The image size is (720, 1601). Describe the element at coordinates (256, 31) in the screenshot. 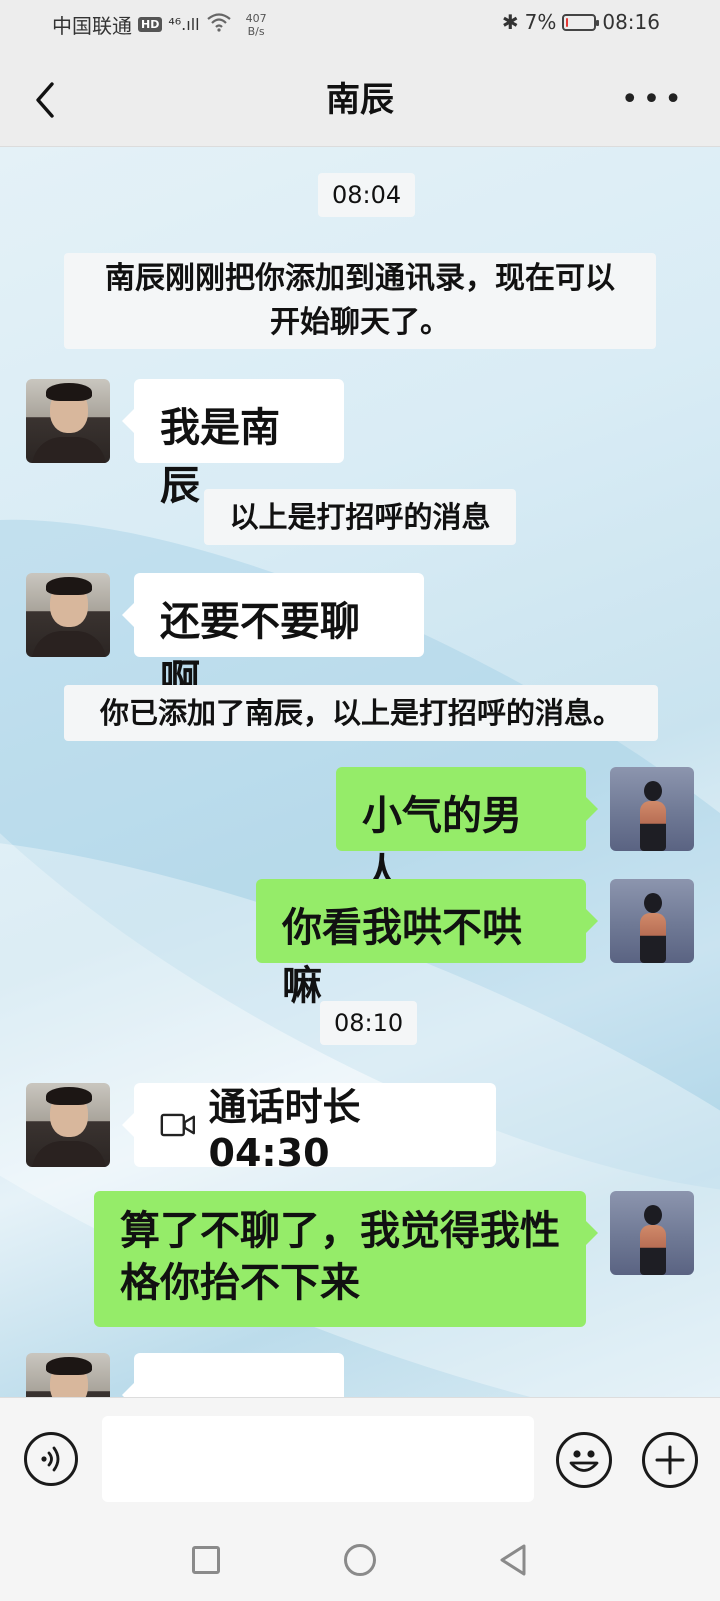

I see `network-speed-unit: B/s` at that location.